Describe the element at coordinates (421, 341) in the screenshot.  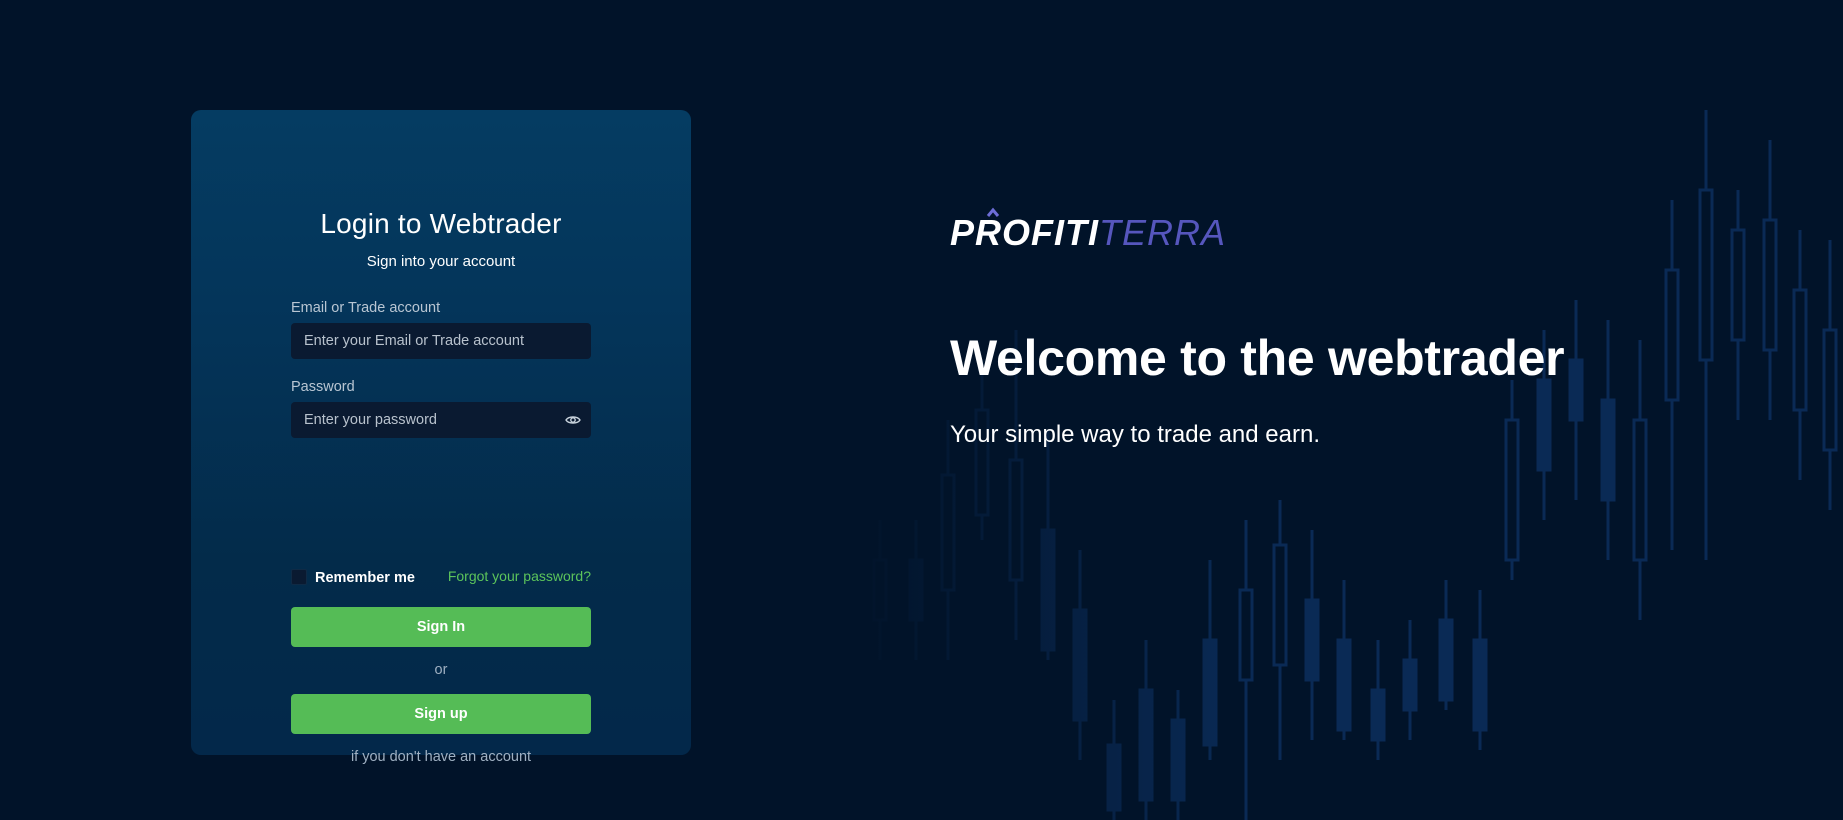
I see `email-input` at that location.